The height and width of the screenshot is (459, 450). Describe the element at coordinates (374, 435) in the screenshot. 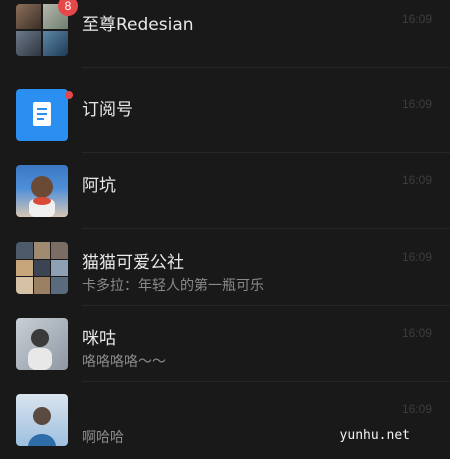

I see `watermark-text: yunhu.net` at that location.